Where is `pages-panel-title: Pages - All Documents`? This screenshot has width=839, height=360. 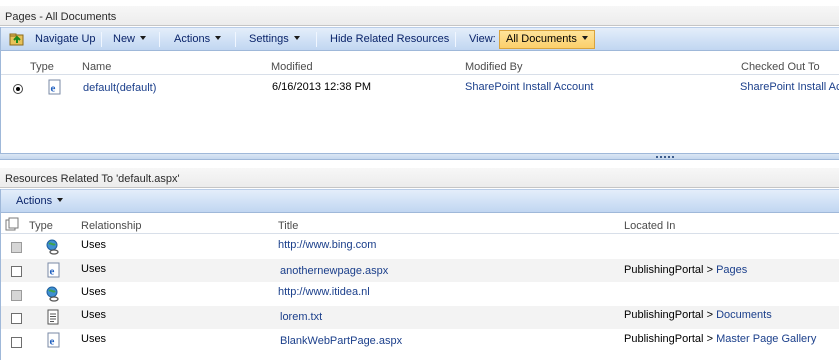 pages-panel-title: Pages - All Documents is located at coordinates (419, 16).